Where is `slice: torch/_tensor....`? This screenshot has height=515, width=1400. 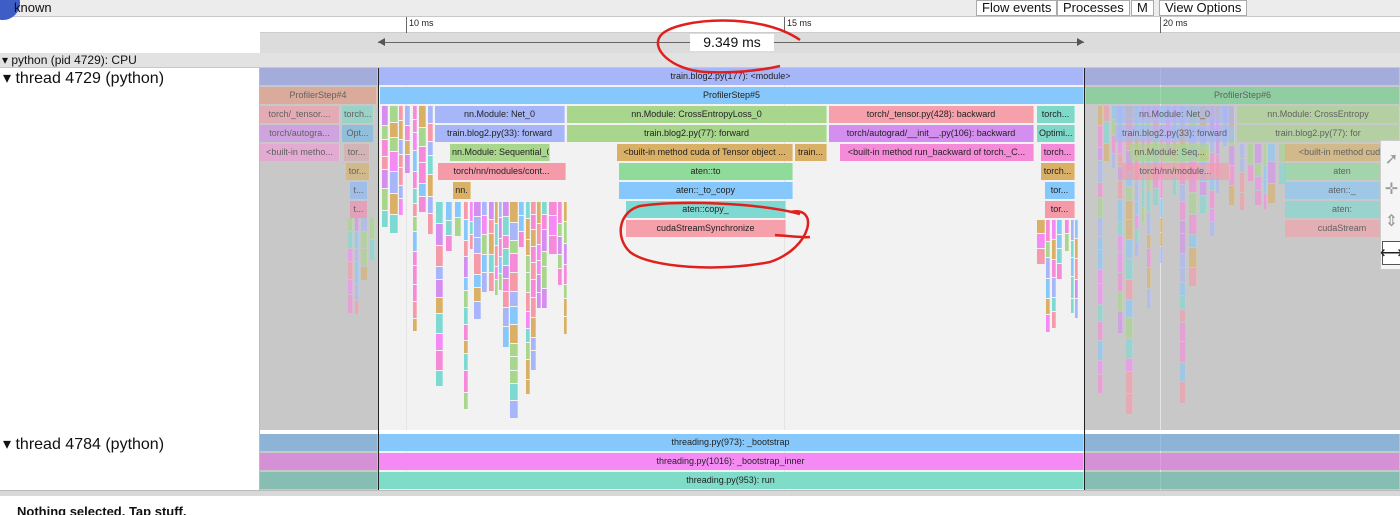
slice: torch/_tensor.... is located at coordinates (300, 114).